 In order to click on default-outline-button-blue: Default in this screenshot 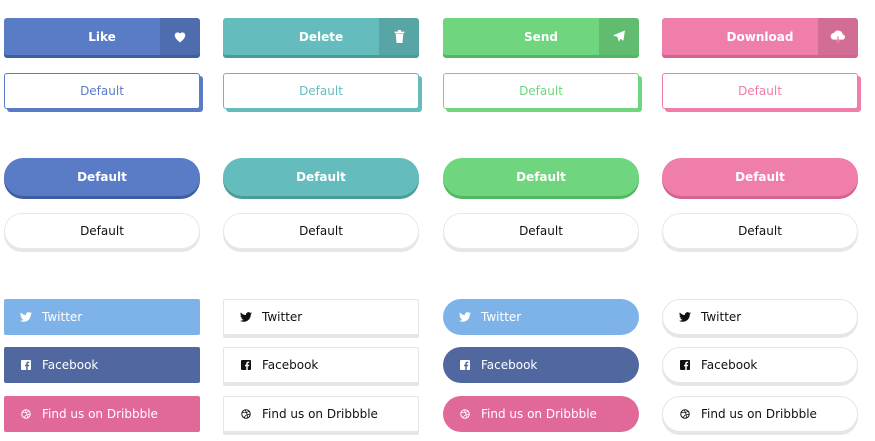, I will do `click(102, 91)`.